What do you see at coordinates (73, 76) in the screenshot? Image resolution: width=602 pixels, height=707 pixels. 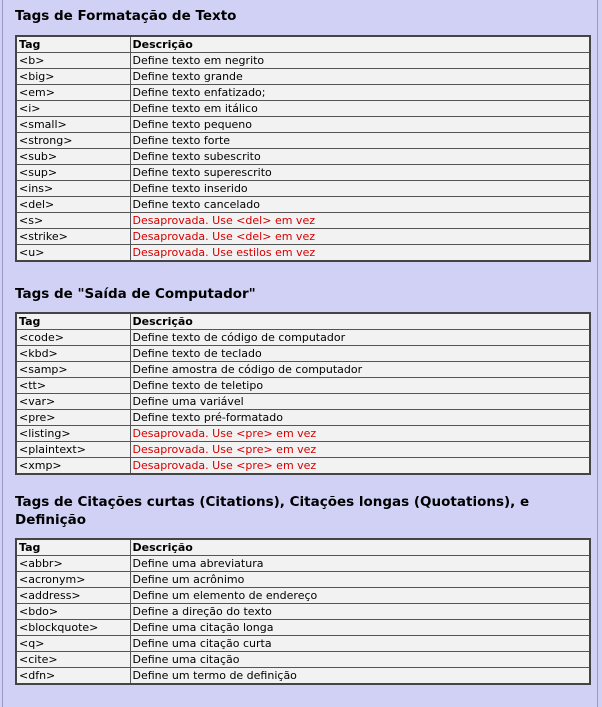 I see `tag-cell: <big>` at bounding box center [73, 76].